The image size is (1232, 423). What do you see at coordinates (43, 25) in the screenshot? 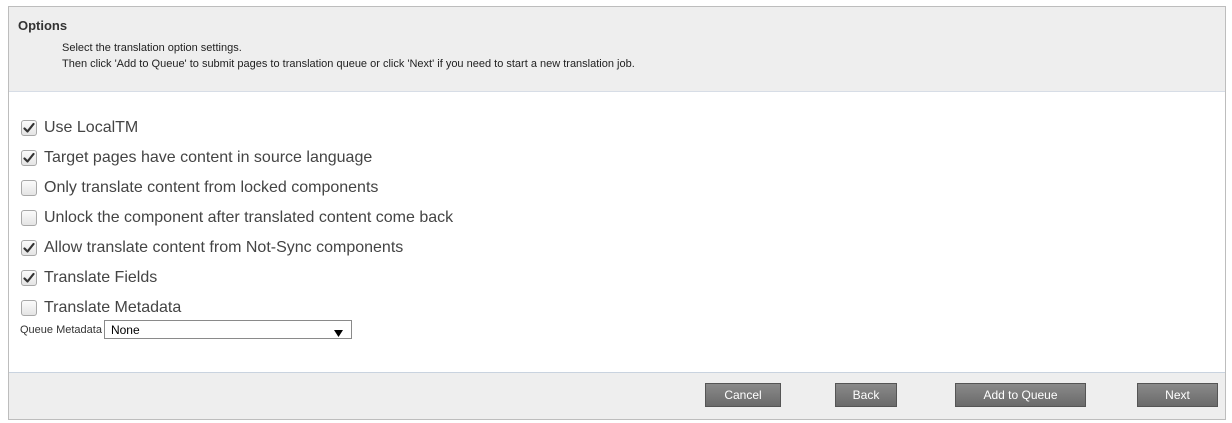
I see `page-title: Options` at bounding box center [43, 25].